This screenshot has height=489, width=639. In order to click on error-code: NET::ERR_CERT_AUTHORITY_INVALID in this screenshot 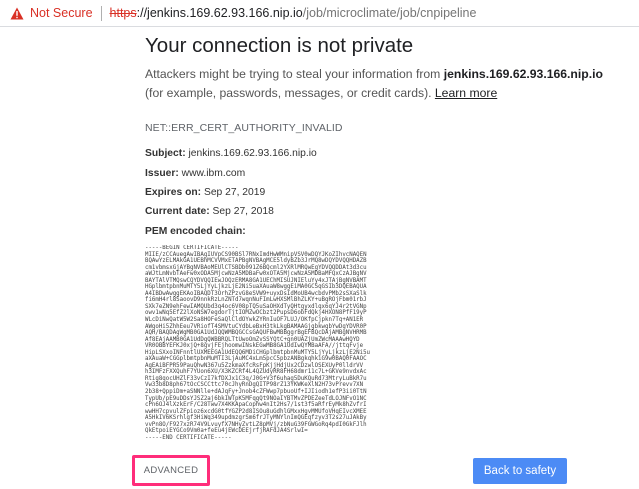, I will do `click(244, 128)`.